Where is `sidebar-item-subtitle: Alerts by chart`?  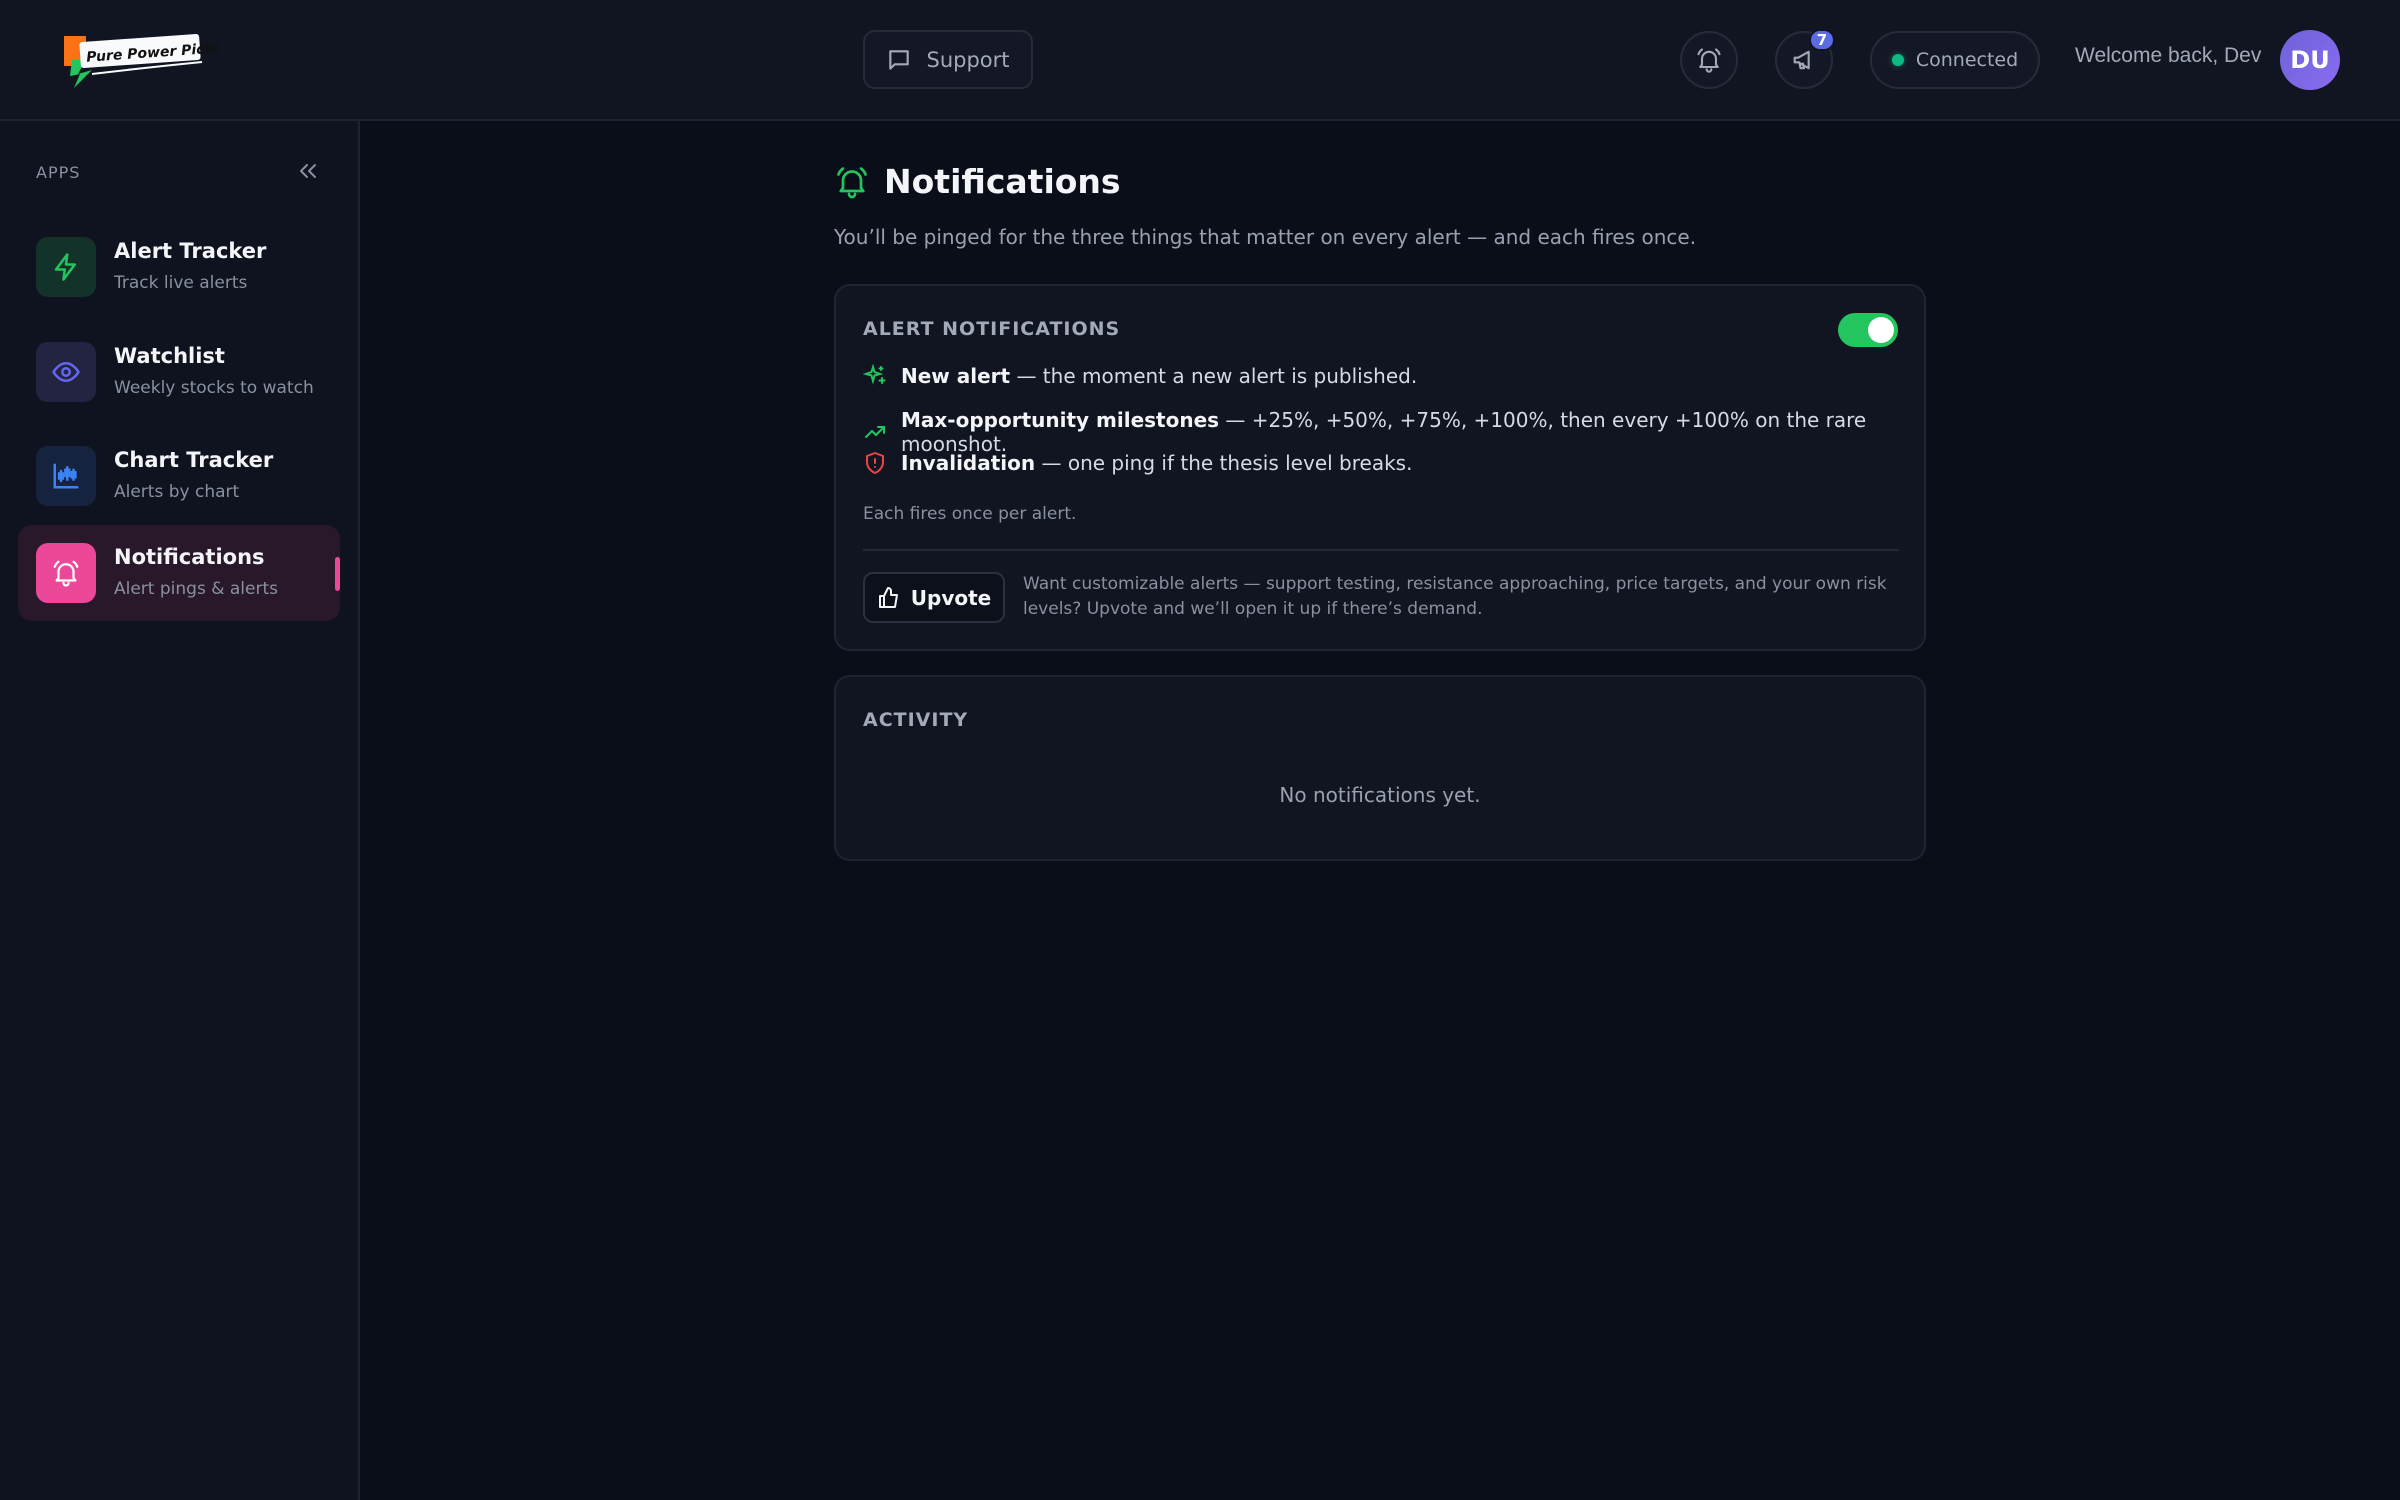
sidebar-item-subtitle: Alerts by chart is located at coordinates (177, 492).